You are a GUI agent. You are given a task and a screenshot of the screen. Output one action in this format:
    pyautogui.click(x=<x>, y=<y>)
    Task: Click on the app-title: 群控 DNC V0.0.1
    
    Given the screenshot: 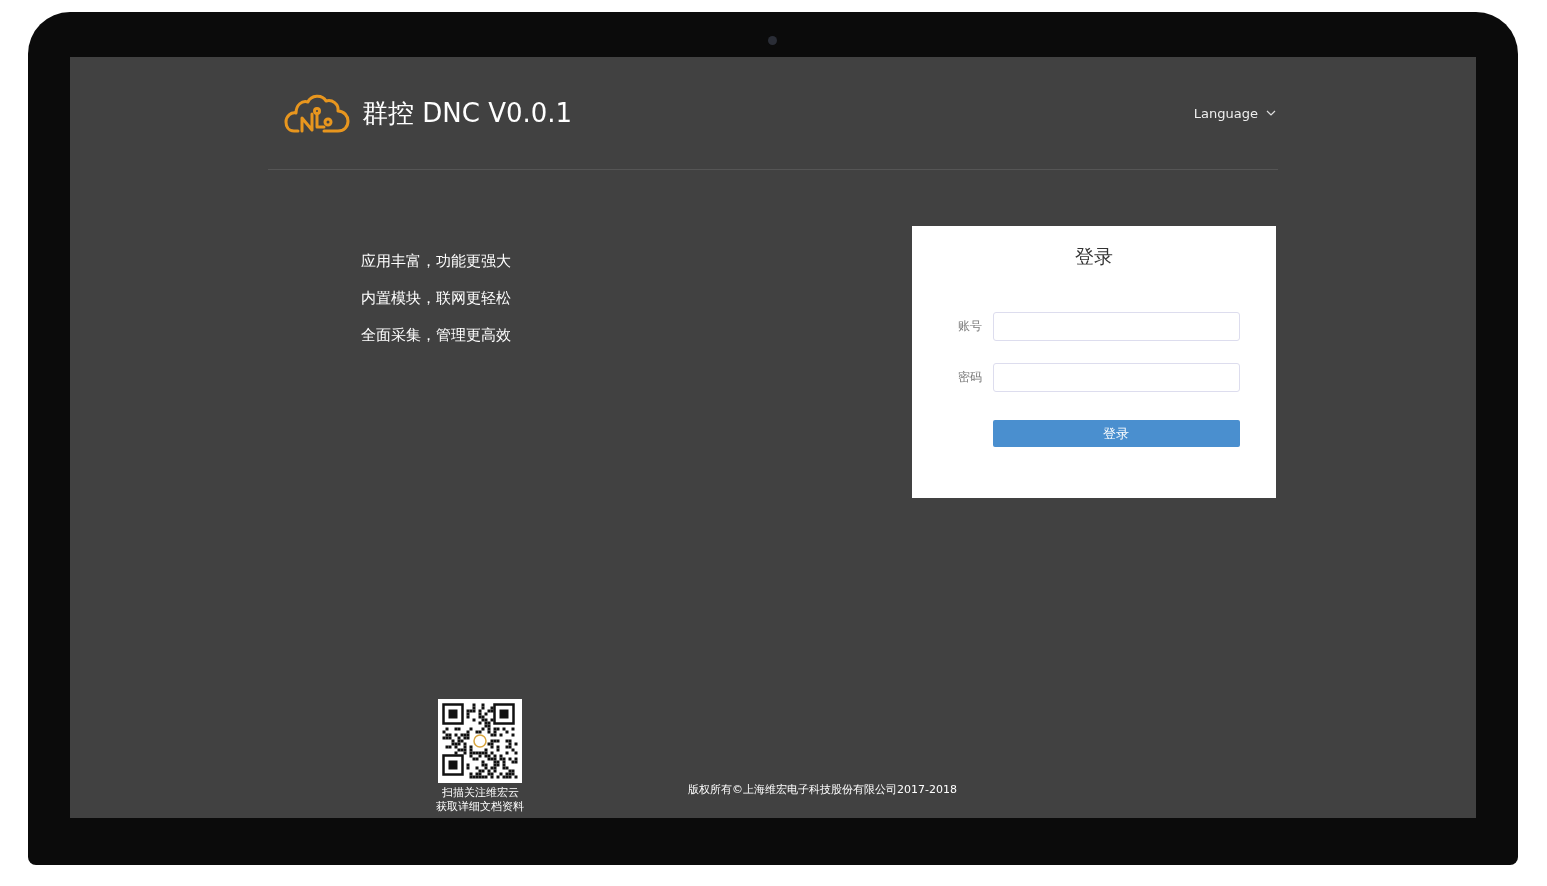 What is the action you would take?
    pyautogui.click(x=468, y=113)
    